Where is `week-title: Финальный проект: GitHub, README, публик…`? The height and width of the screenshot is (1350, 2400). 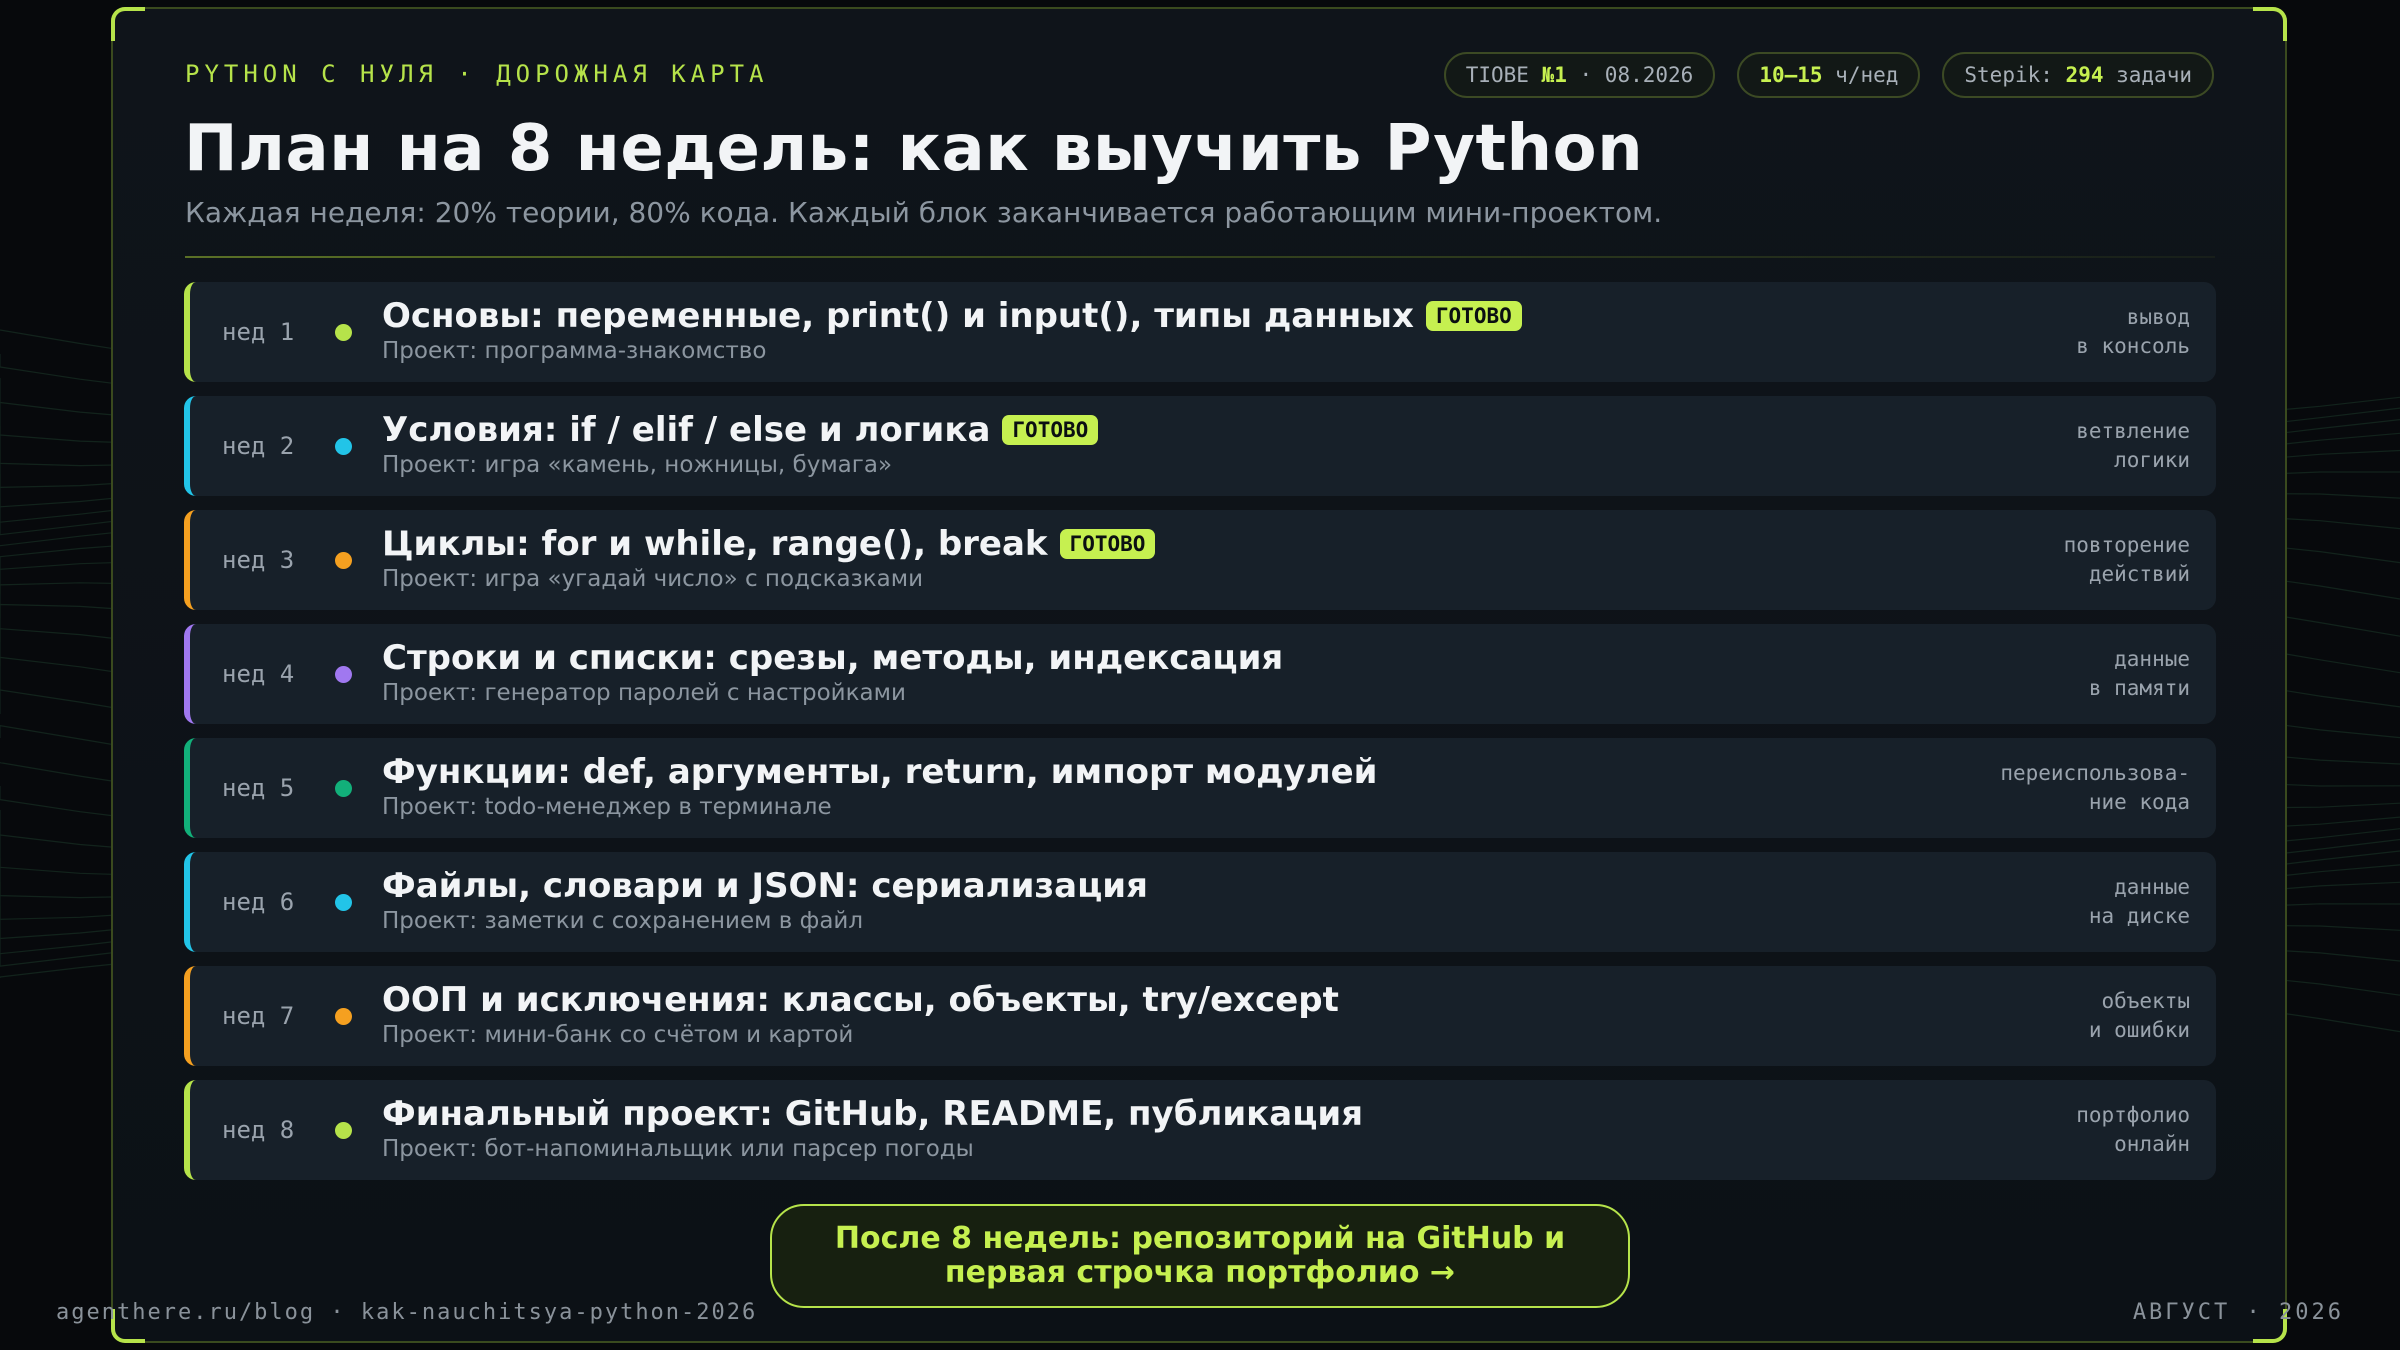 week-title: Финальный проект: GitHub, README, публик… is located at coordinates (873, 1114).